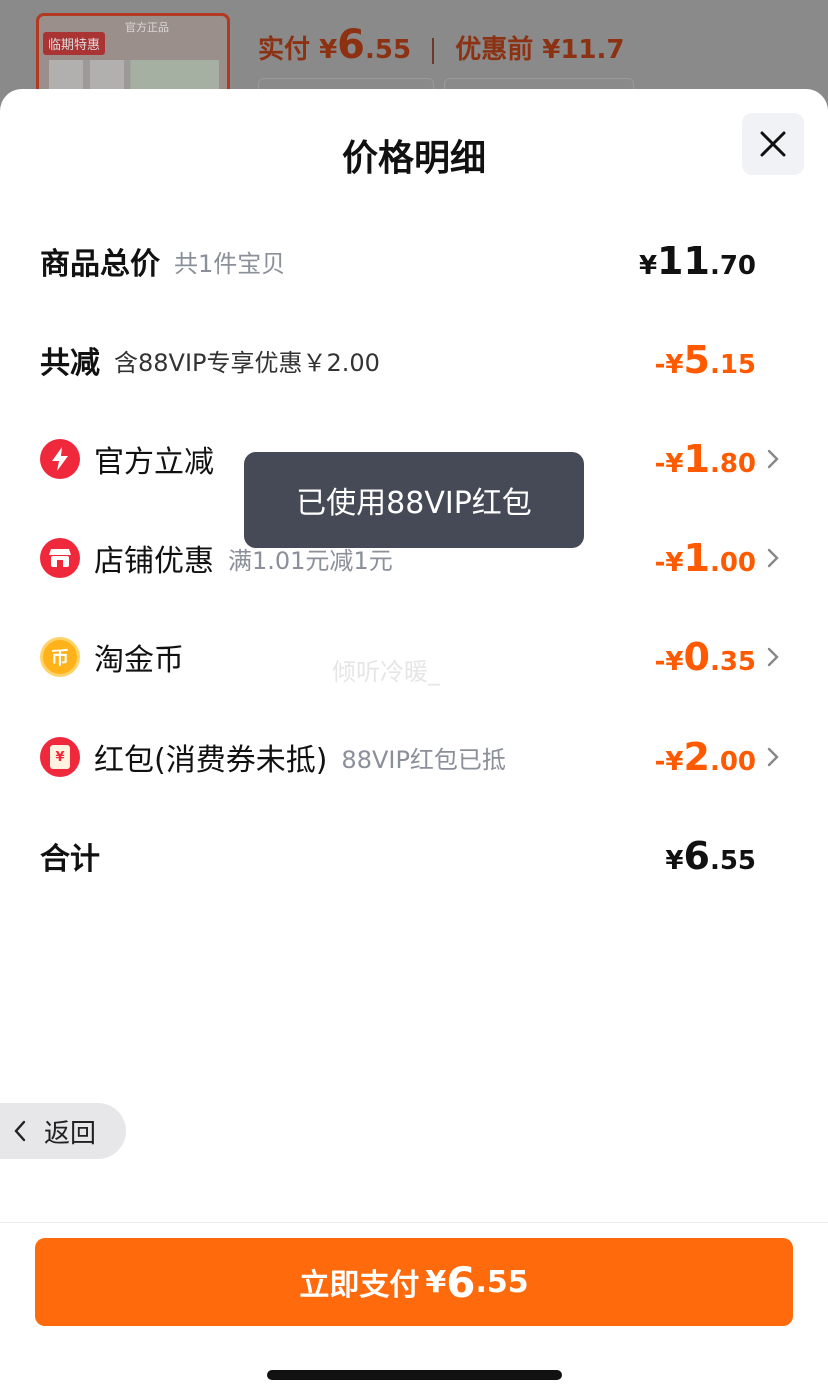  Describe the element at coordinates (413, 158) in the screenshot. I see `sheet-title: 价格明细` at that location.